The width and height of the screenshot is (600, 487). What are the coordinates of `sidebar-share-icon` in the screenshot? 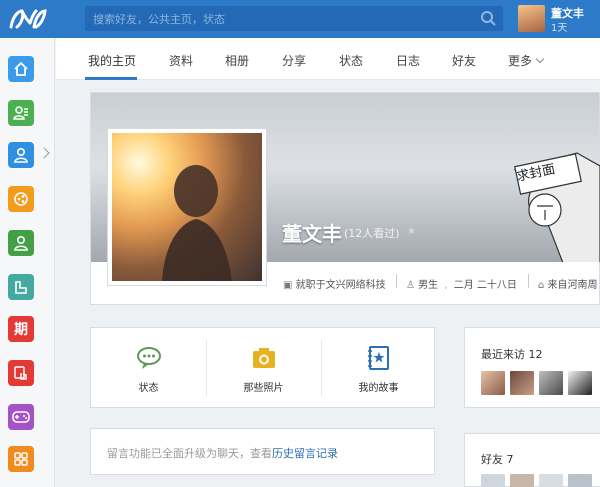 It's located at (21, 199).